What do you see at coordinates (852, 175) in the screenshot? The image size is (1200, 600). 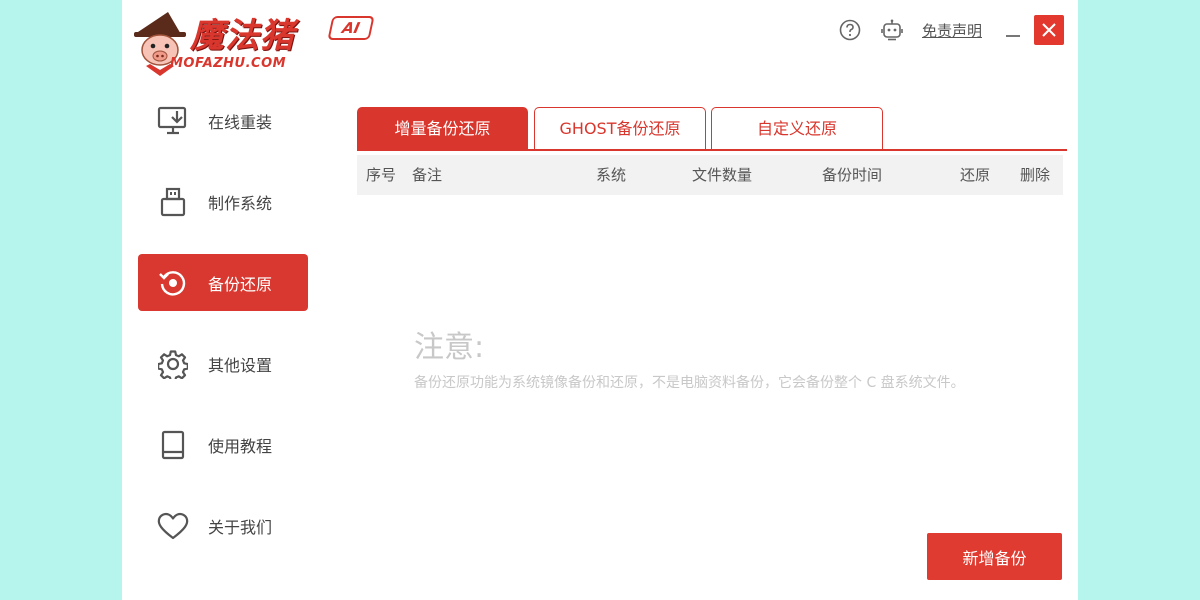 I see `column-header: 备份时间` at bounding box center [852, 175].